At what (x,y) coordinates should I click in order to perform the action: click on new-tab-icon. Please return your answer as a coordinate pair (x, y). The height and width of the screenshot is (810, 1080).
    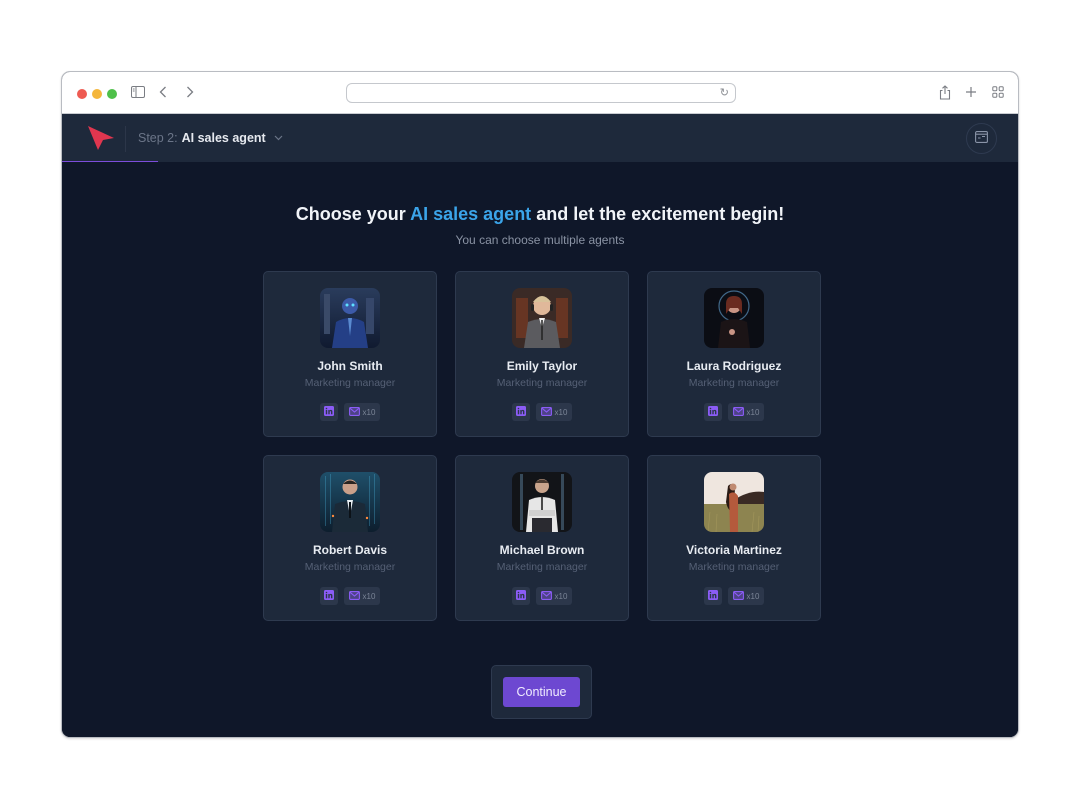
    Looking at the image, I should click on (971, 92).